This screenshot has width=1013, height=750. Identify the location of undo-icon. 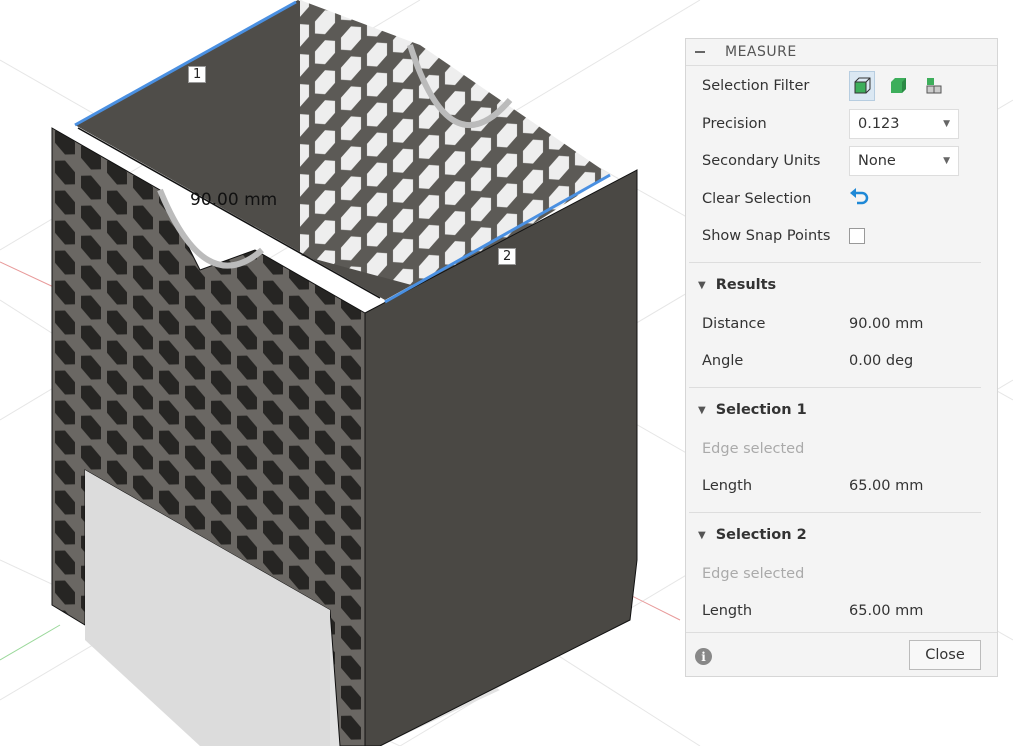
(860, 199).